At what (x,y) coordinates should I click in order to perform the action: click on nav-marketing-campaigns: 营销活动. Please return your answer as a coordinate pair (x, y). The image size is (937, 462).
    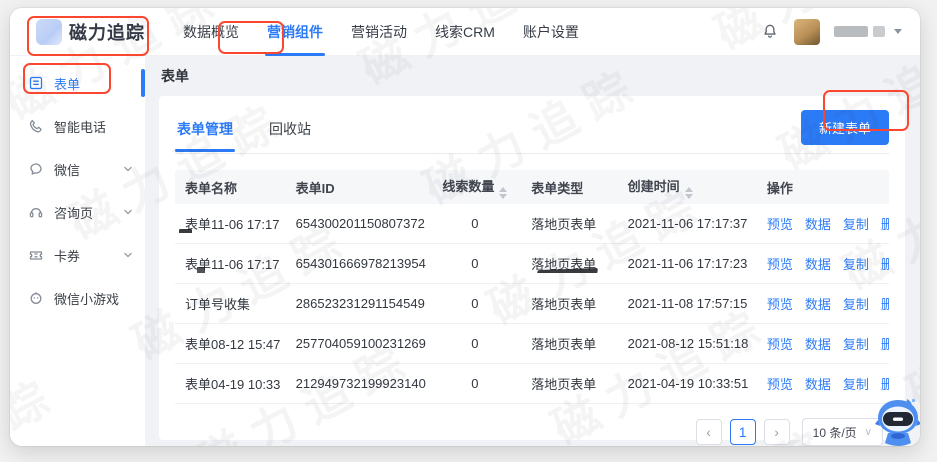
    Looking at the image, I should click on (379, 32).